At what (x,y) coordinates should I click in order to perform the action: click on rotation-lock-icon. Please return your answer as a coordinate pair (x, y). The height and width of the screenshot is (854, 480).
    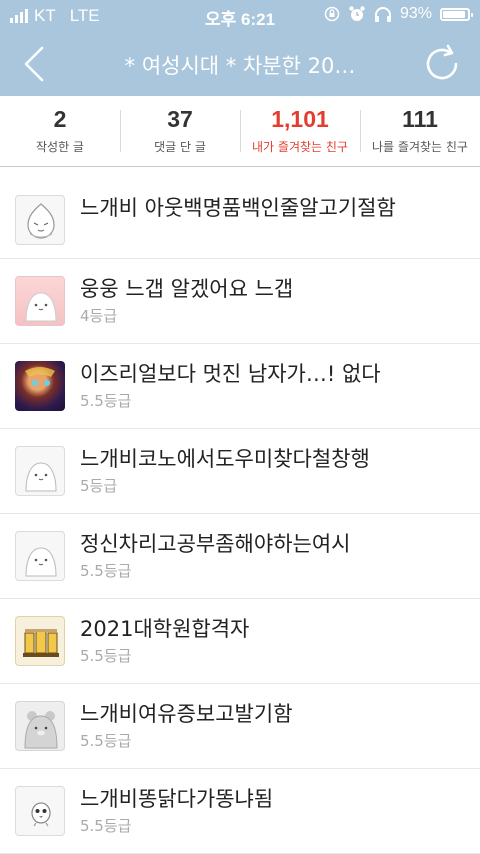
    Looking at the image, I should click on (332, 14).